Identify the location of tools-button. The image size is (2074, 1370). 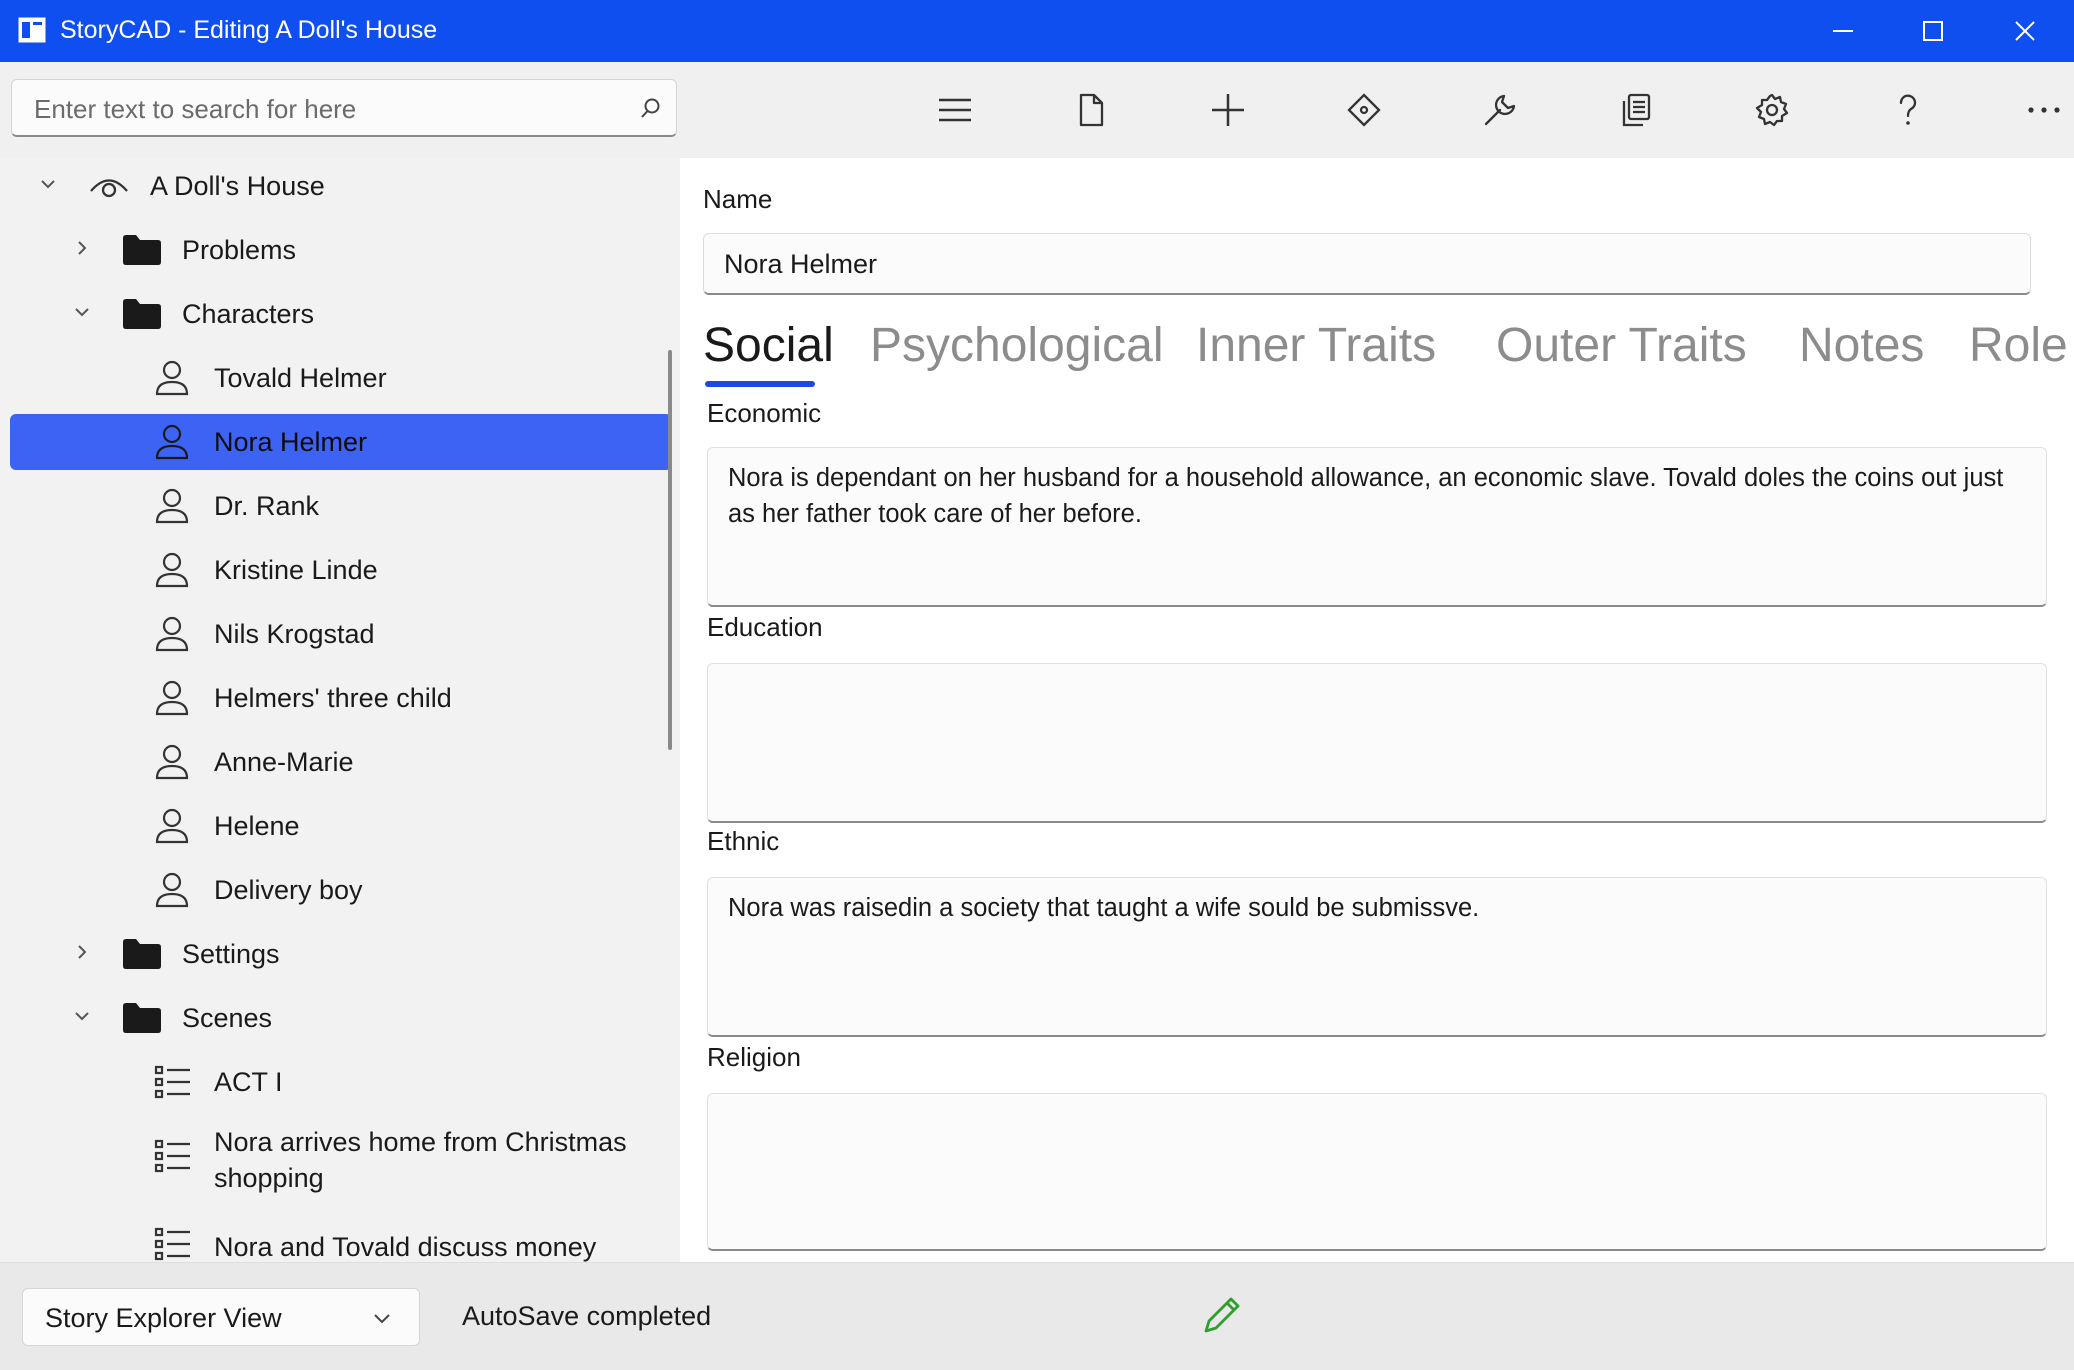
(1500, 110).